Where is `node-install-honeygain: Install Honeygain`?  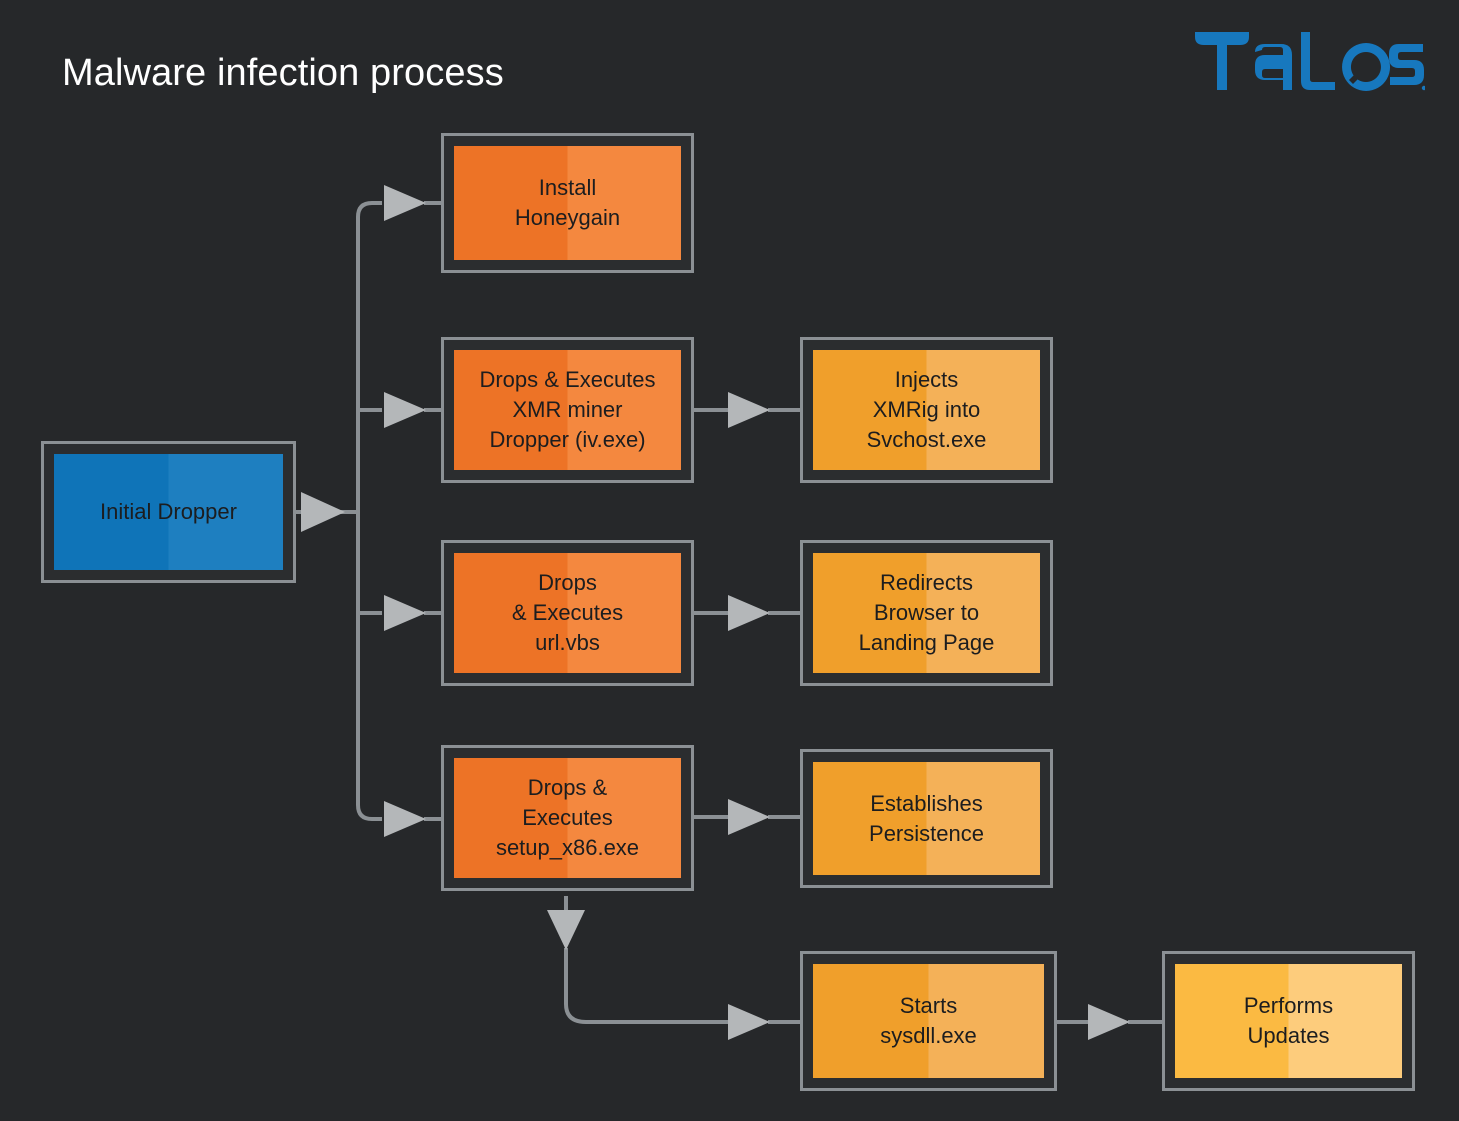 node-install-honeygain: Install Honeygain is located at coordinates (567, 203).